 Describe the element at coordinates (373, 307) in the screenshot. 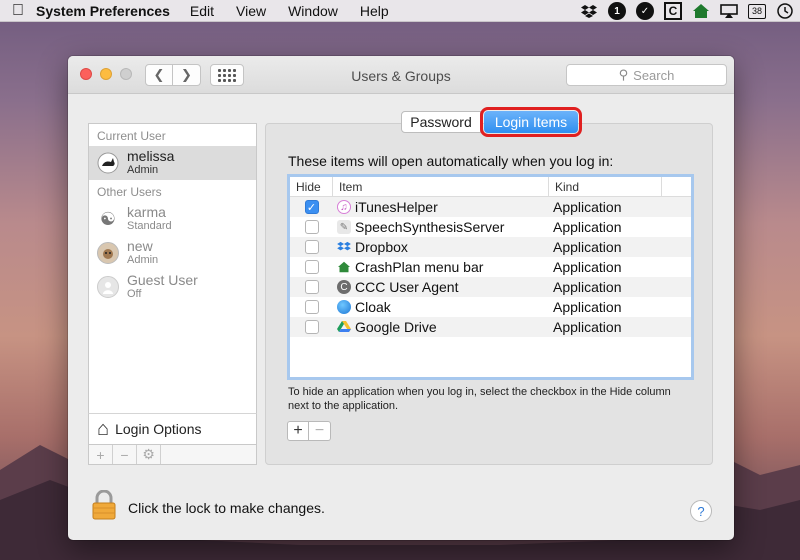

I see `item-name: Cloak` at that location.